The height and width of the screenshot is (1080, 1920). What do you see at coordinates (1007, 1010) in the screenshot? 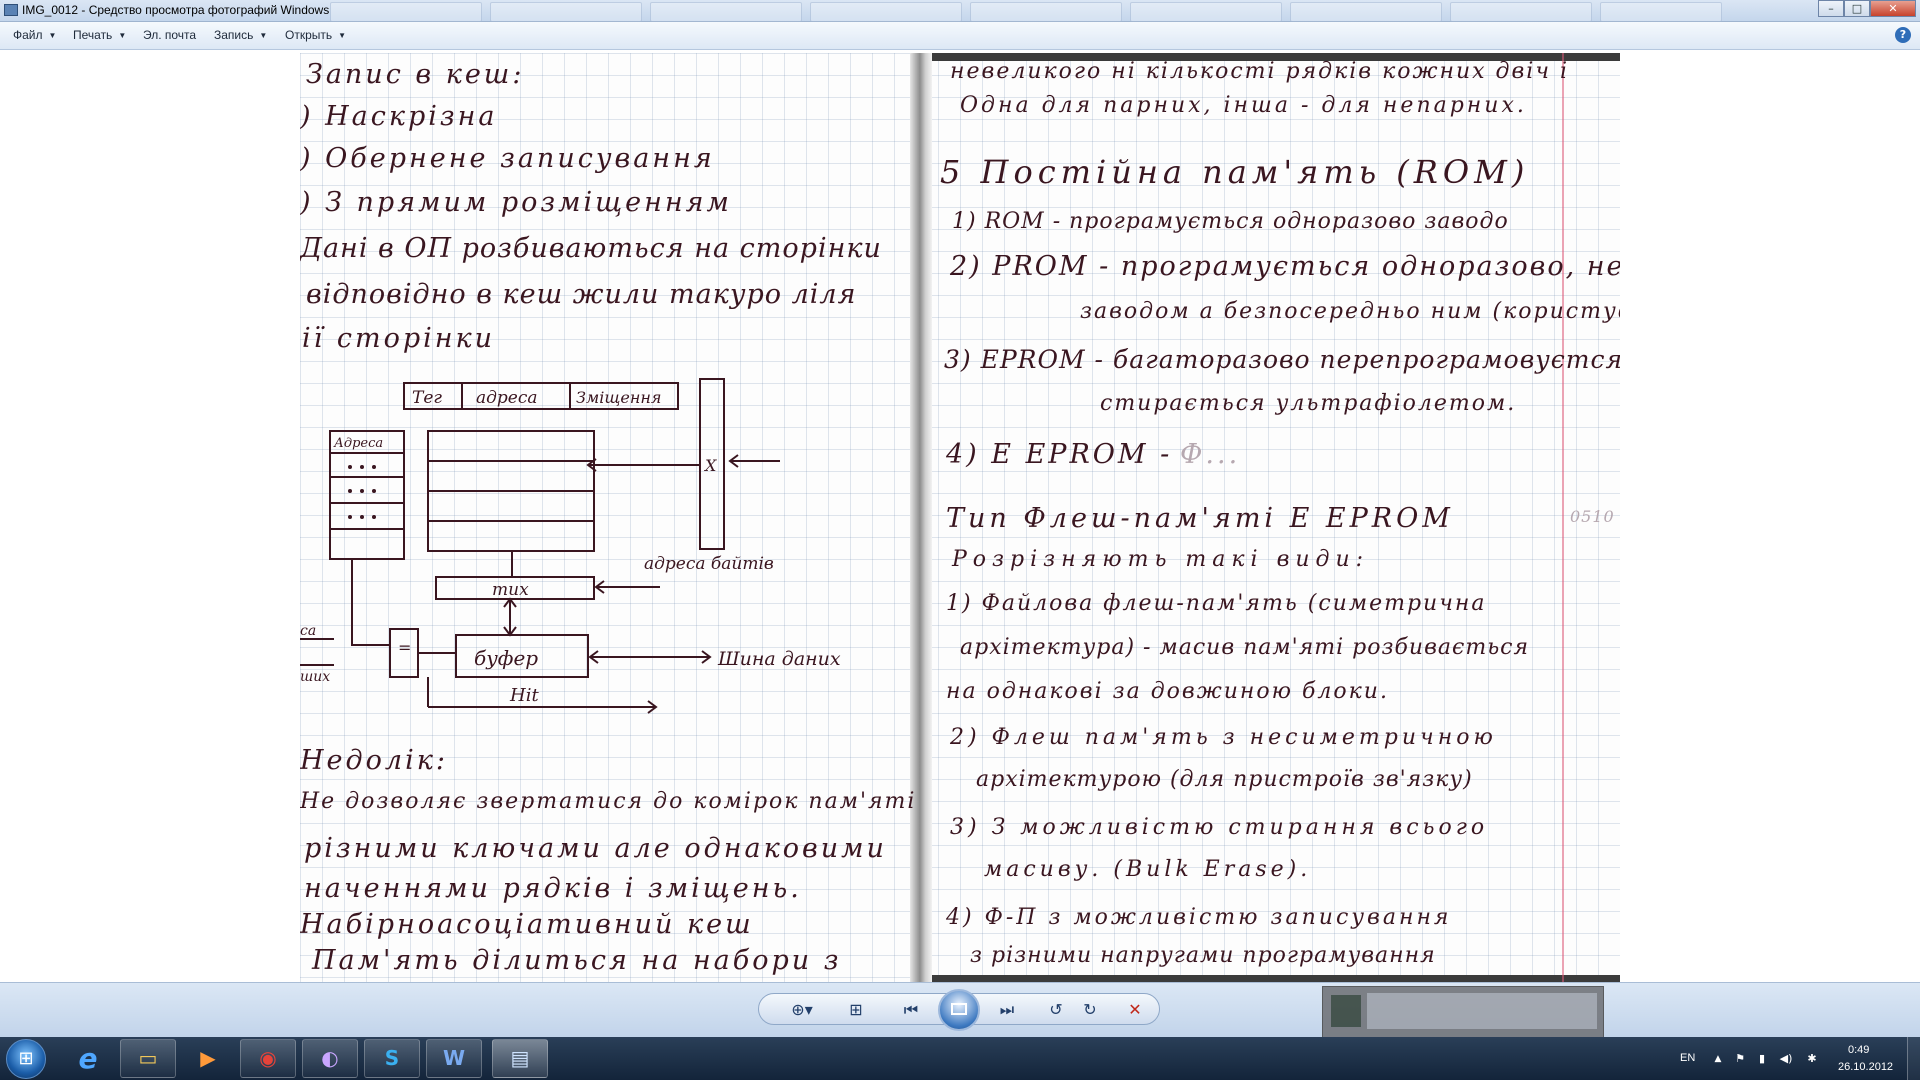
I see `next-icon: ⏭` at bounding box center [1007, 1010].